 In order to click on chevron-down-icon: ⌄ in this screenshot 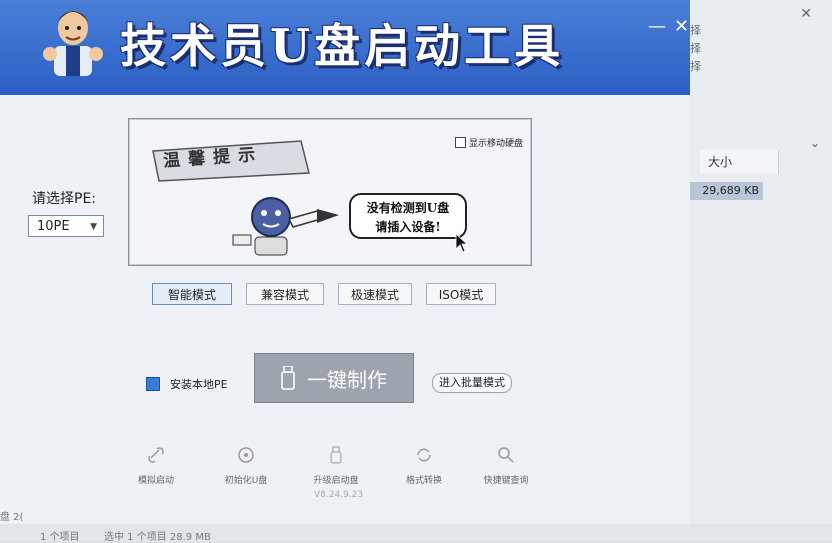, I will do `click(815, 143)`.